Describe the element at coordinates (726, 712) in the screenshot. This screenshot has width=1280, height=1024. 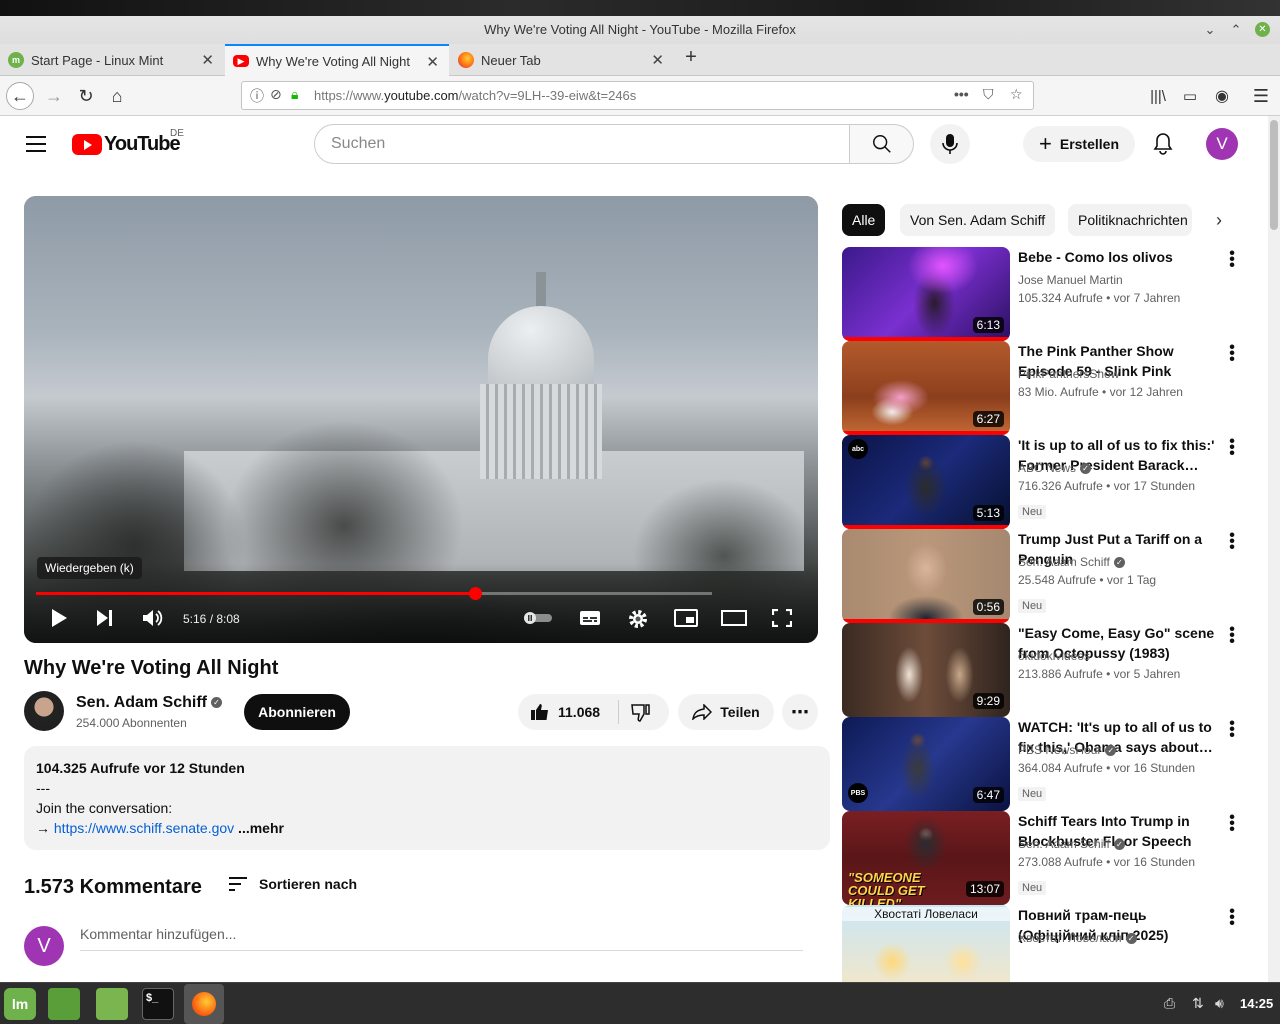
I see `share-button: Teilen` at that location.